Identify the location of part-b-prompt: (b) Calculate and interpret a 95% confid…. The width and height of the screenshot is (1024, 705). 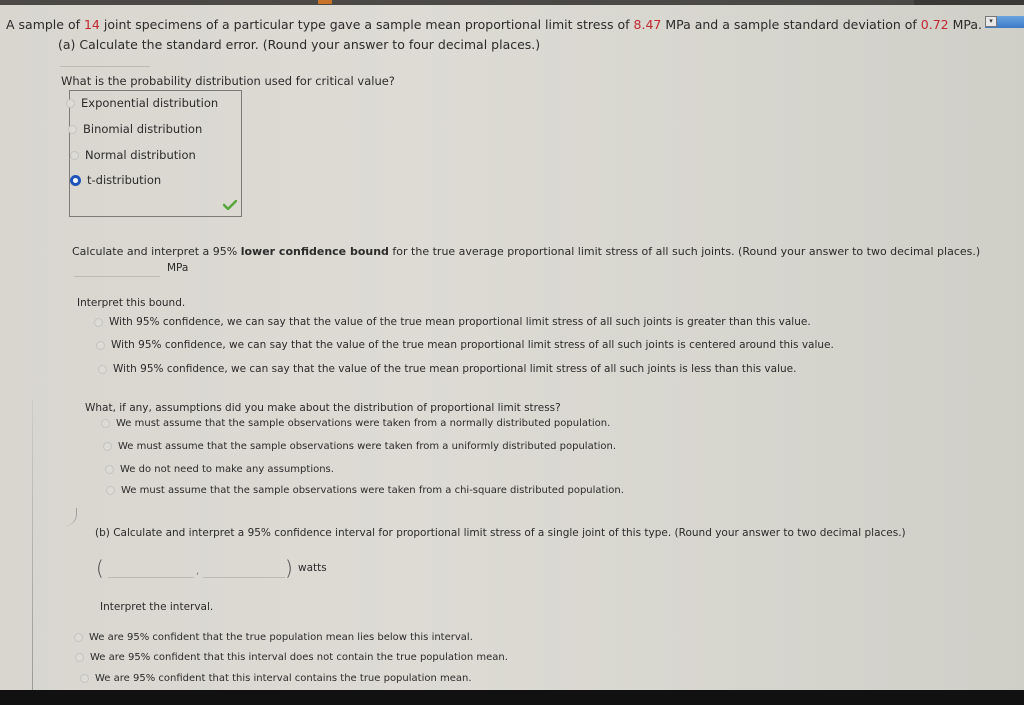
(500, 533).